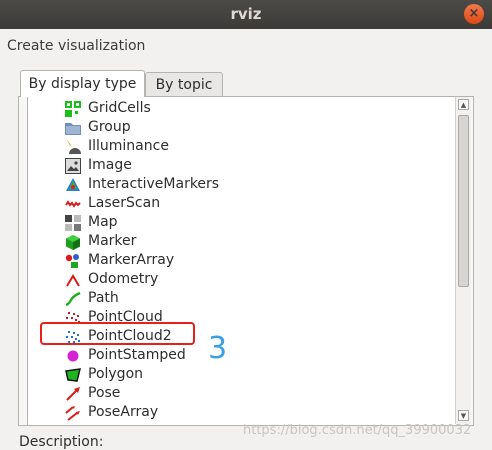 The image size is (492, 450). I want to click on point-stamped-icon, so click(73, 356).